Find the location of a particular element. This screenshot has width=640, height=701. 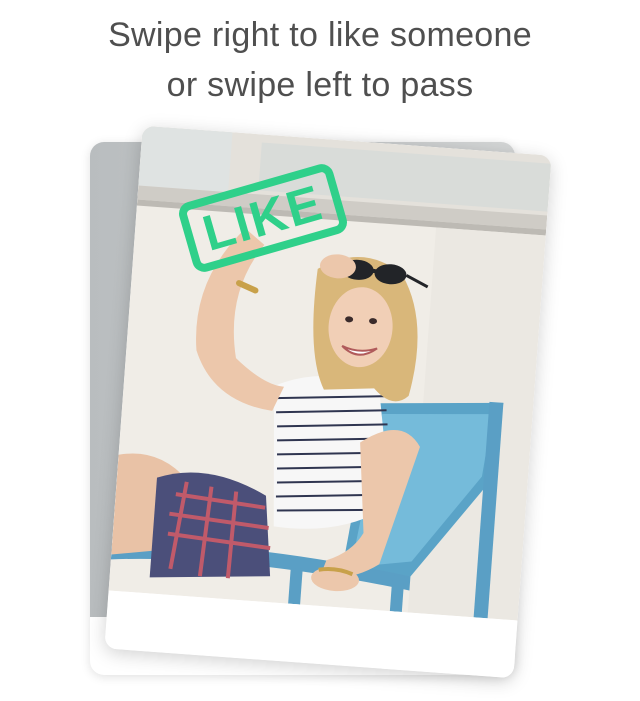

instruction-line-1: Swipe right to like someone is located at coordinates (320, 35).